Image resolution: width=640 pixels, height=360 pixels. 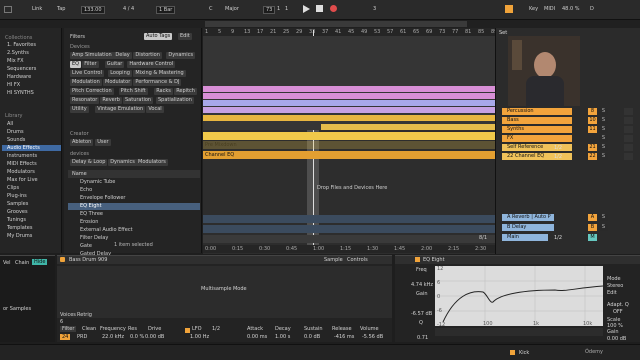 I want to click on eq-freq-value: 4.74 kHz, so click(x=422, y=285).